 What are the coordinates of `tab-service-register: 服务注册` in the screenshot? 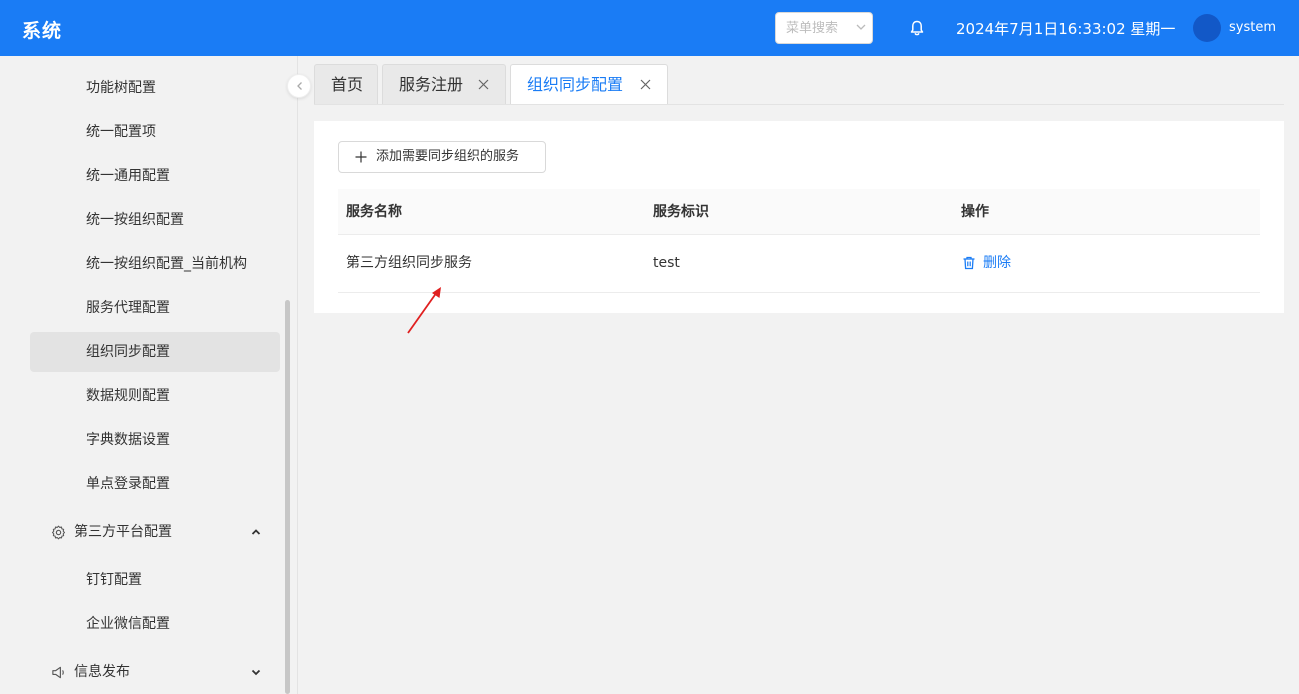 It's located at (444, 84).